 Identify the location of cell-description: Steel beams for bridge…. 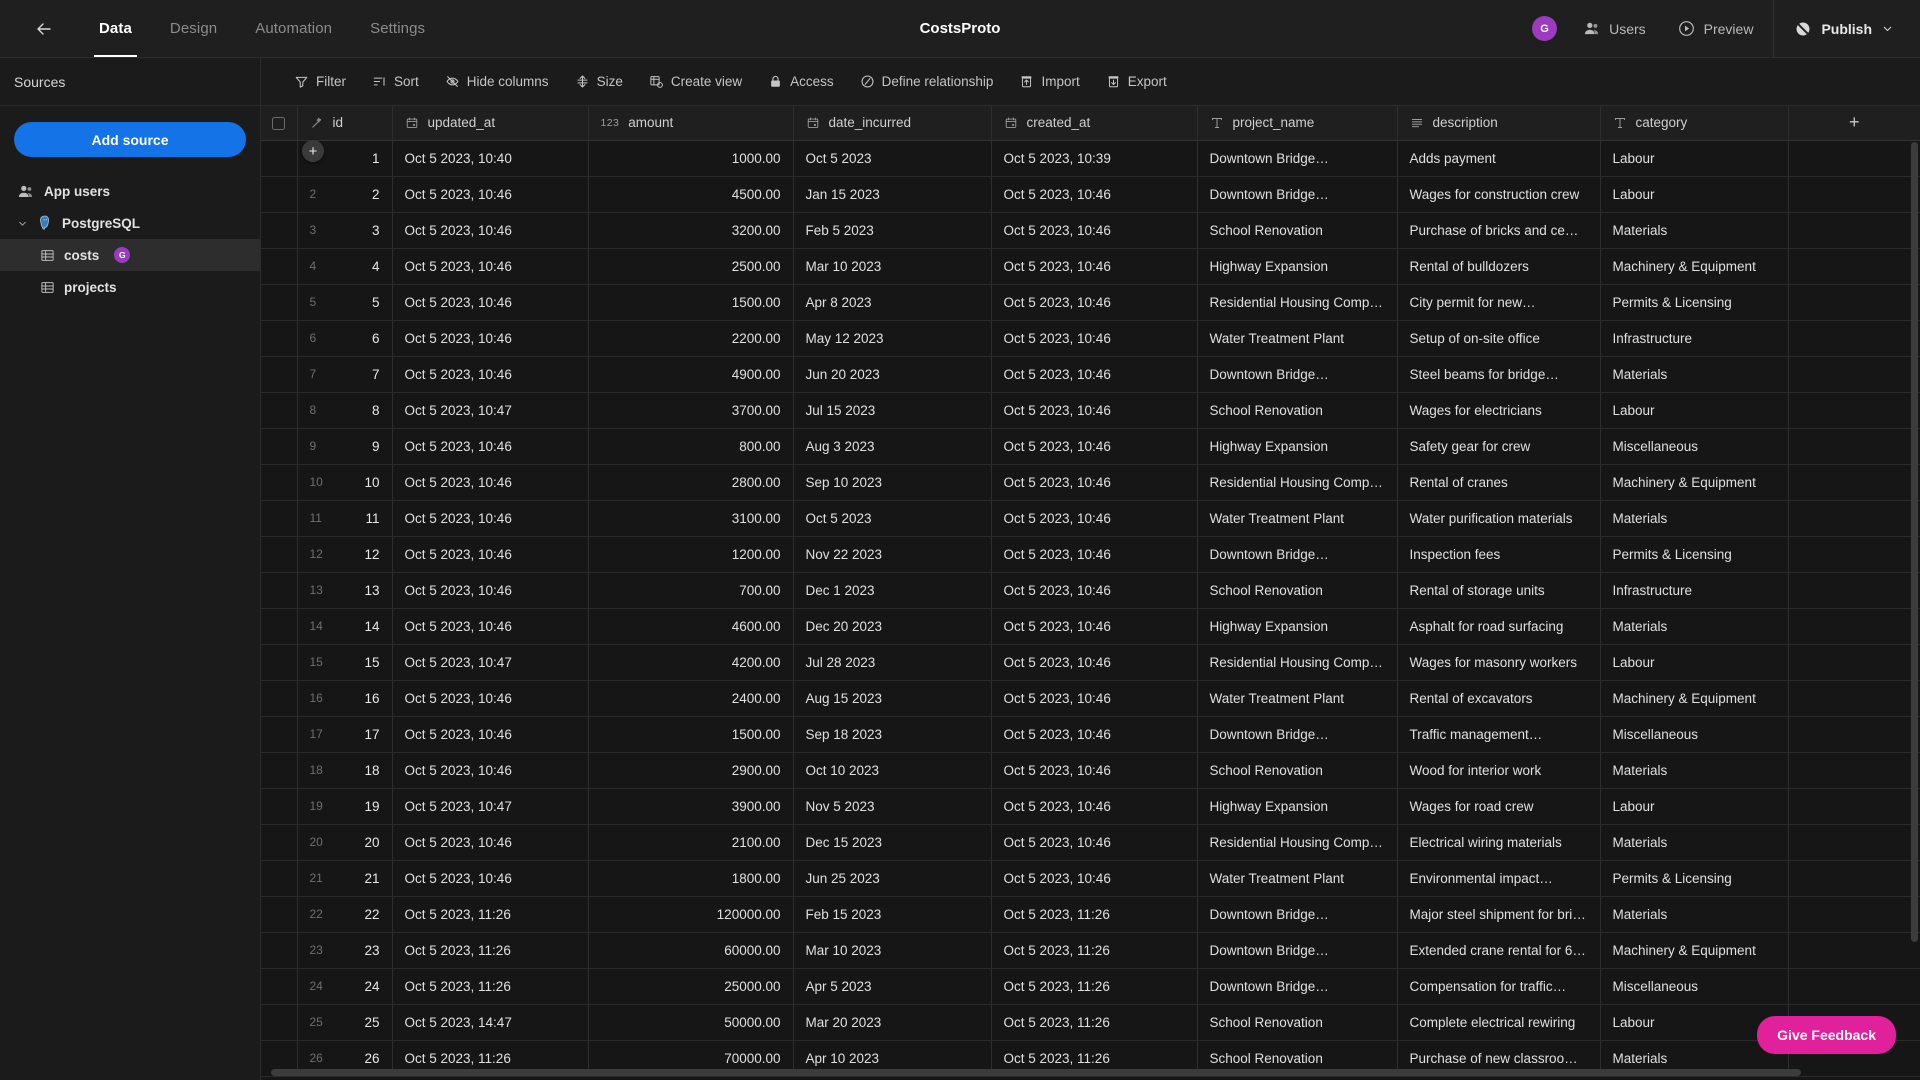
(1499, 374).